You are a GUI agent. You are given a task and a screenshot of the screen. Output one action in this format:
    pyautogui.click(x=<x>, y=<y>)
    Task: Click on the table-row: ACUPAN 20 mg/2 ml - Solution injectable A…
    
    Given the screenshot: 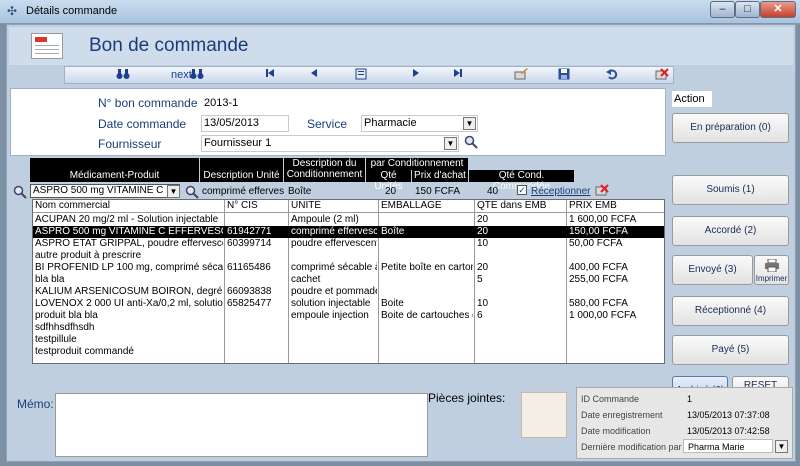 What is the action you would take?
    pyautogui.click(x=348, y=220)
    